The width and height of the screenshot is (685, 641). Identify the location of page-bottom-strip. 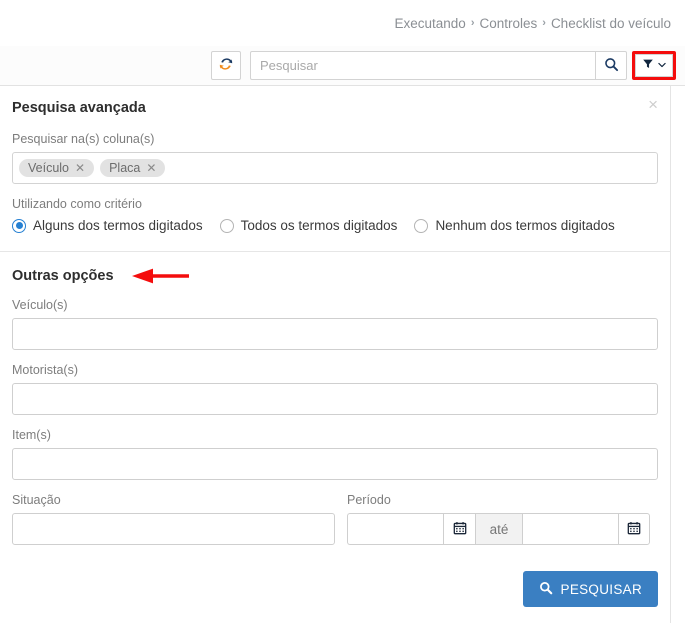
(342, 632).